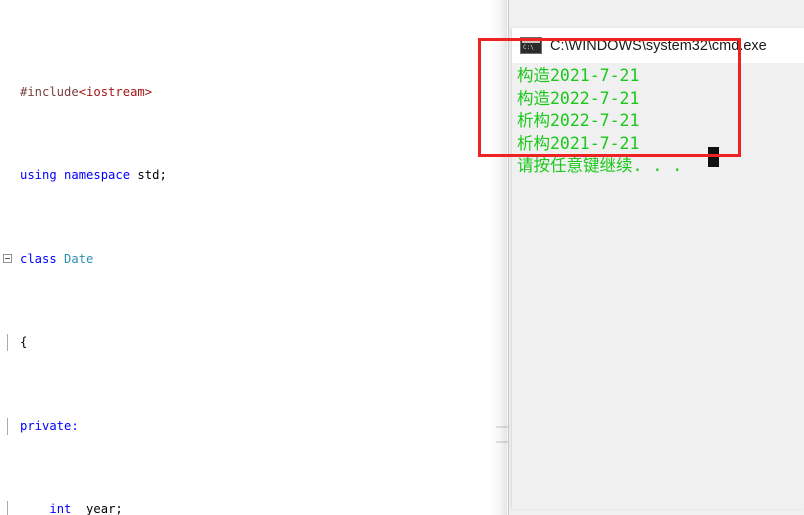 This screenshot has height=515, width=804. Describe the element at coordinates (713, 157) in the screenshot. I see `console-cursor` at that location.